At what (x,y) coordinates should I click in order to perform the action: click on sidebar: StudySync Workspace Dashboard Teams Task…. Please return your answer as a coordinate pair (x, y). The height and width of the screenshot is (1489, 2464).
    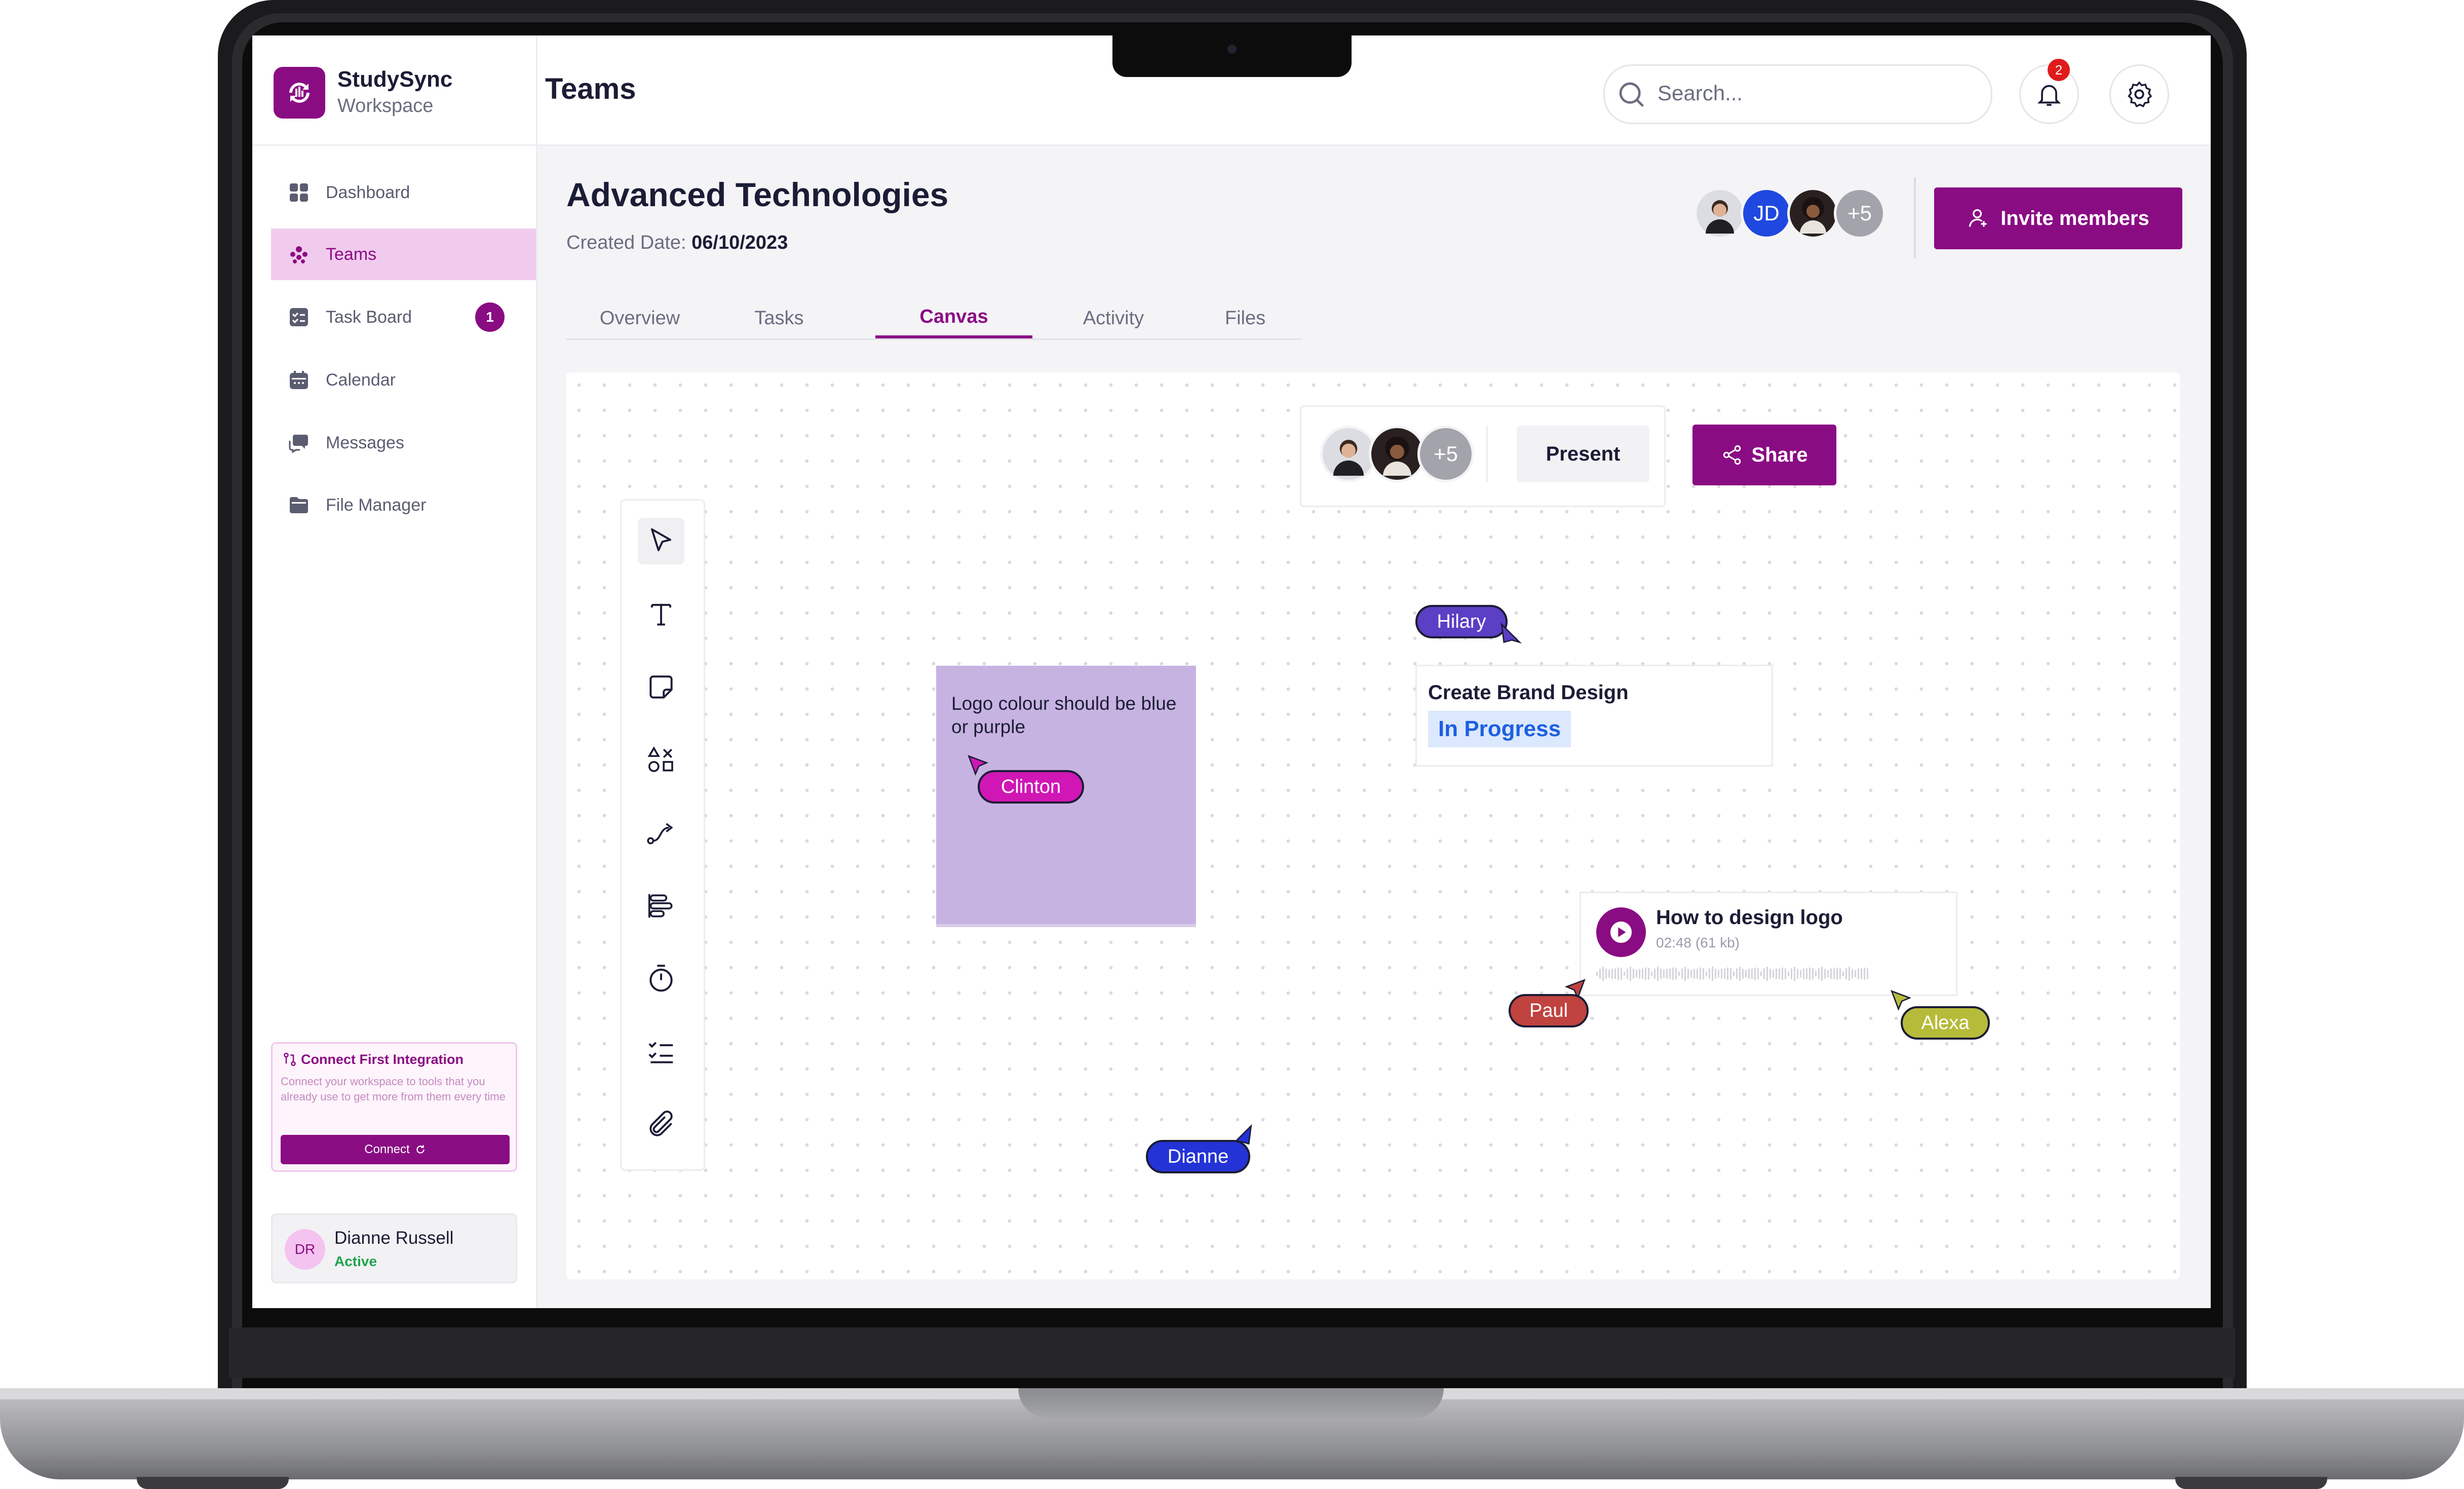
    Looking at the image, I should click on (394, 671).